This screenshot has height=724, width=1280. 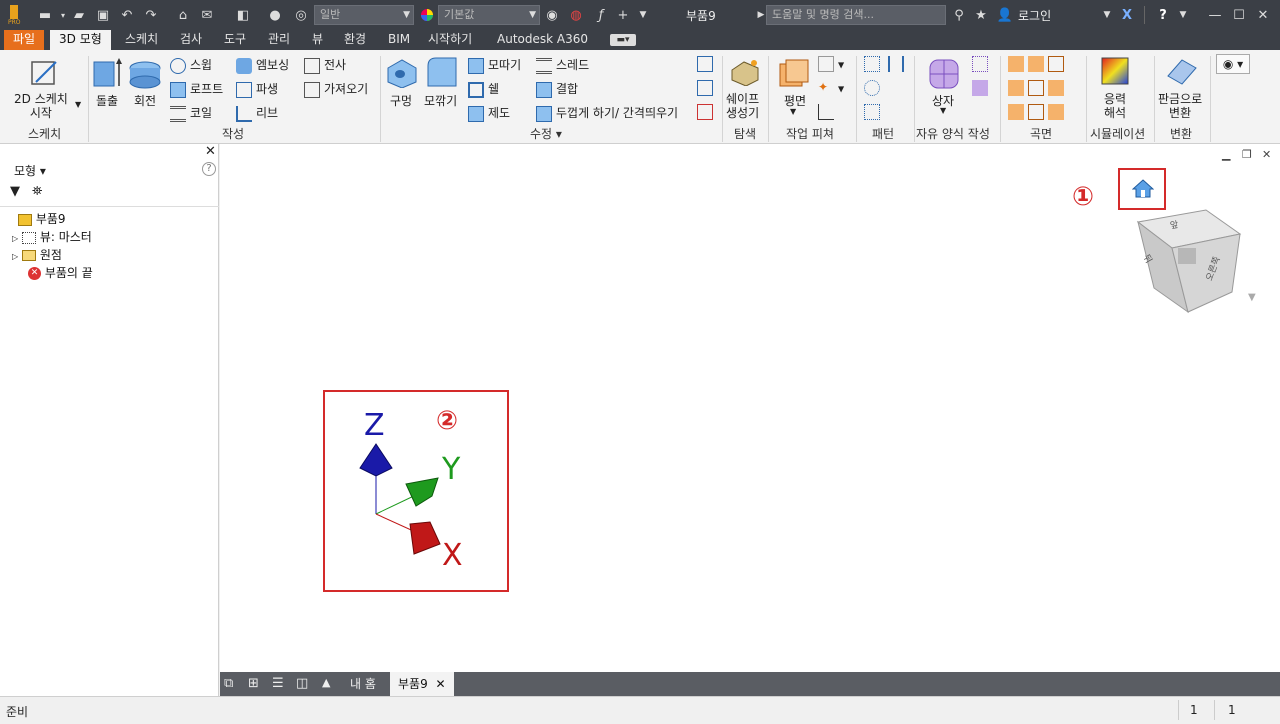 I want to click on shell-button: 쉘, so click(x=483, y=89).